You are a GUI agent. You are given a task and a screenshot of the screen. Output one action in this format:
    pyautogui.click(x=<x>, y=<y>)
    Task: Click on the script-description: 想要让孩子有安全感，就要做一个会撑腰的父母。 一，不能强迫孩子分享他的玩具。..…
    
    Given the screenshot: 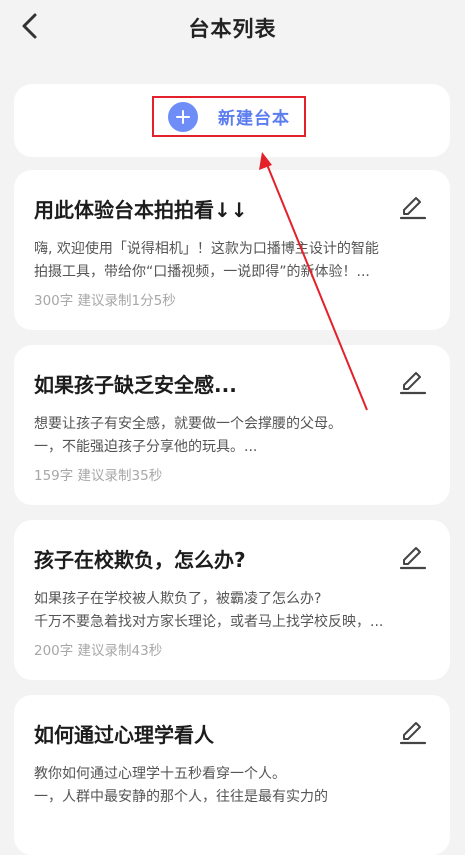 What is the action you would take?
    pyautogui.click(x=188, y=435)
    